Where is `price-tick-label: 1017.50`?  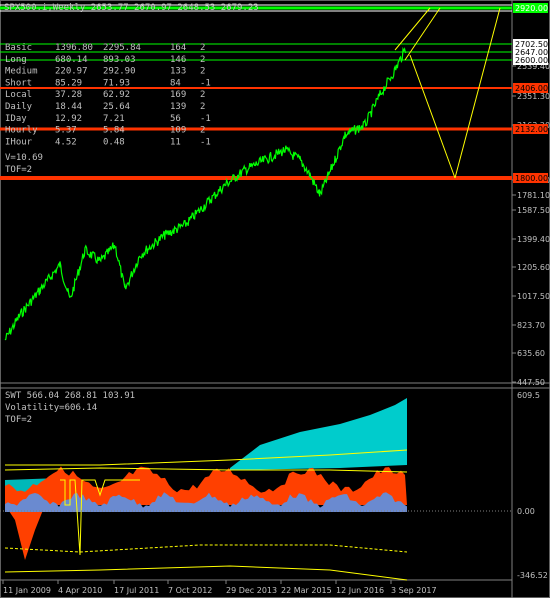 price-tick-label: 1017.50 is located at coordinates (533, 296).